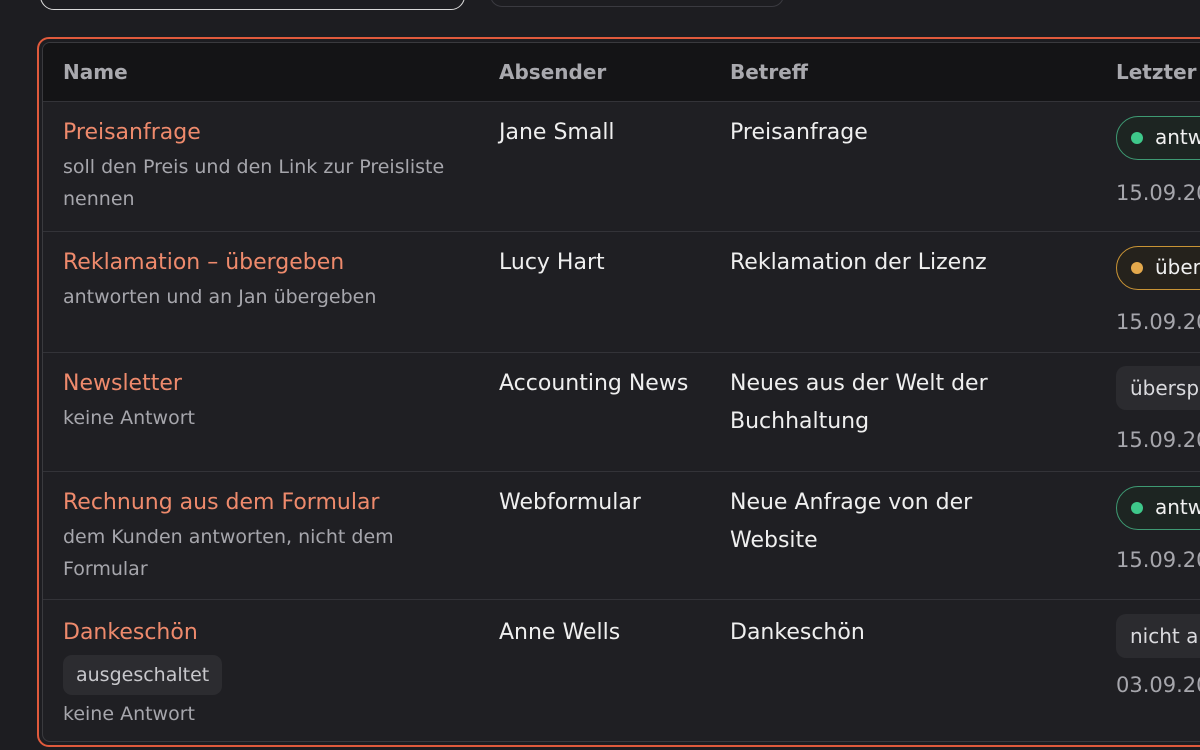  What do you see at coordinates (769, 72) in the screenshot?
I see `column-header-subject: Betreff` at bounding box center [769, 72].